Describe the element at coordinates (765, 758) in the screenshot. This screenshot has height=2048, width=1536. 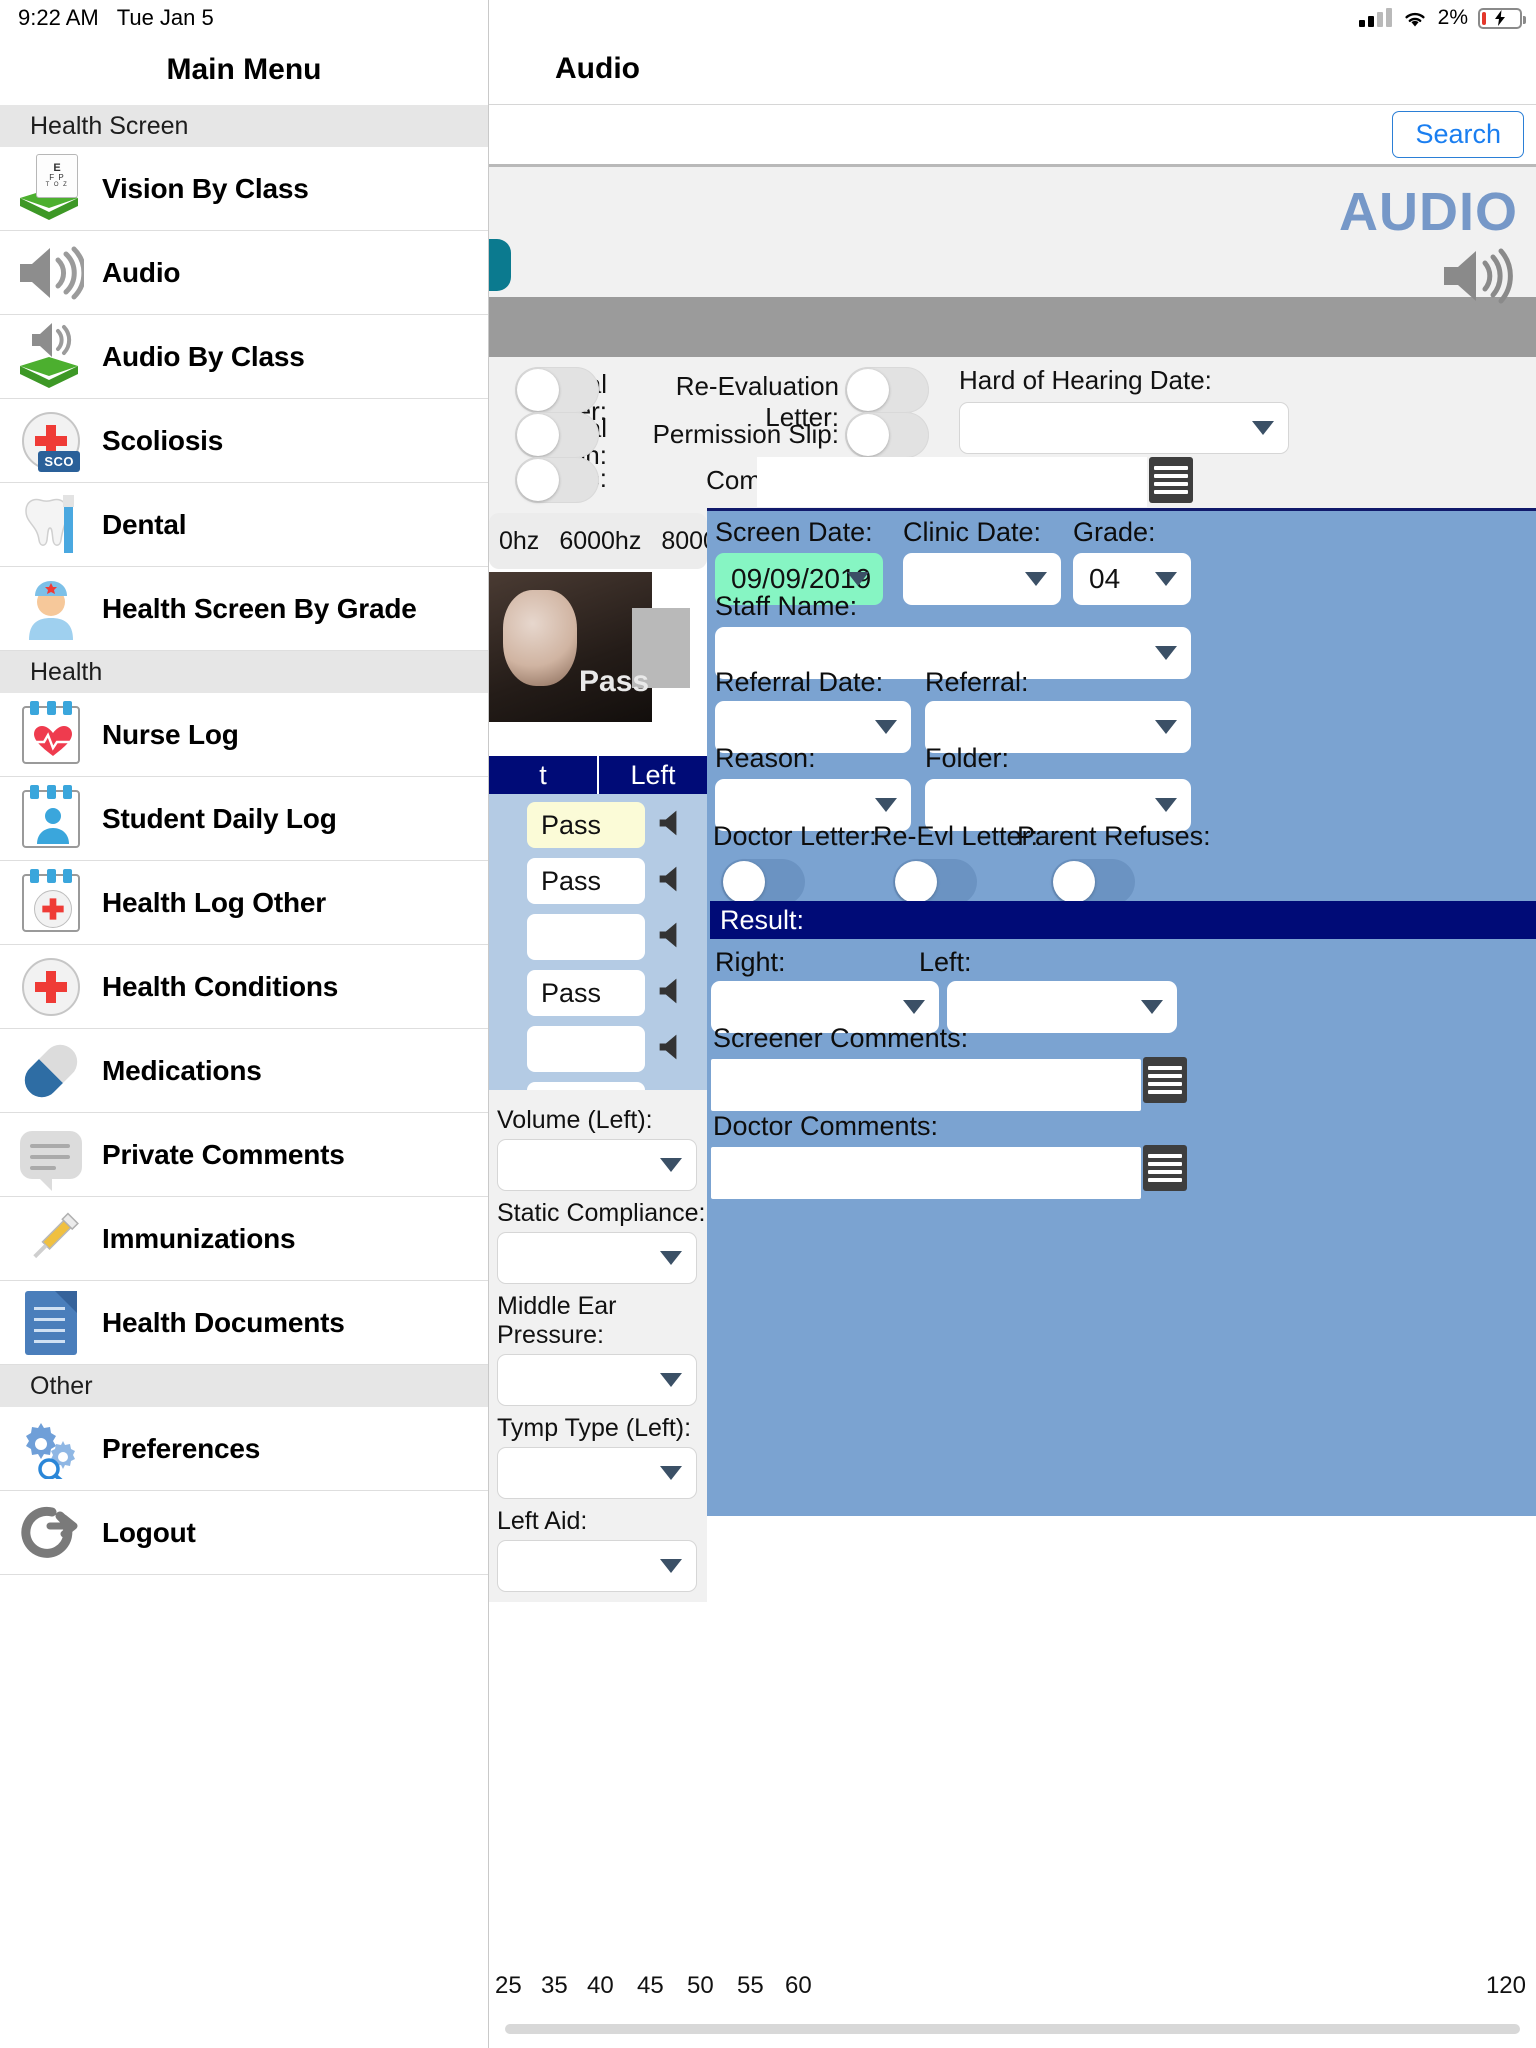
I see `reason-label: Reason:` at that location.